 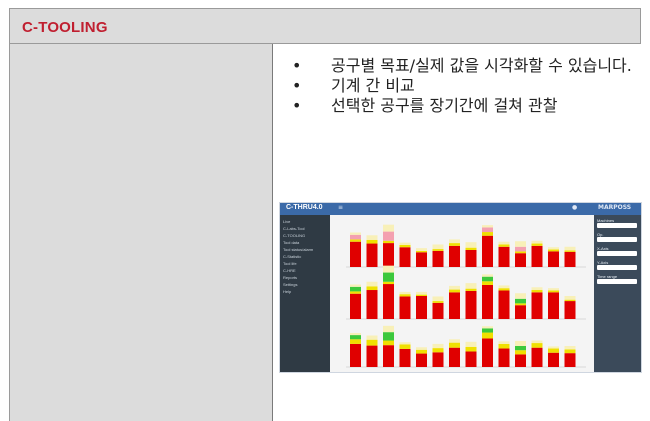 What do you see at coordinates (298, 249) in the screenshot?
I see `app-sidebar-item: Tool status/alarm` at bounding box center [298, 249].